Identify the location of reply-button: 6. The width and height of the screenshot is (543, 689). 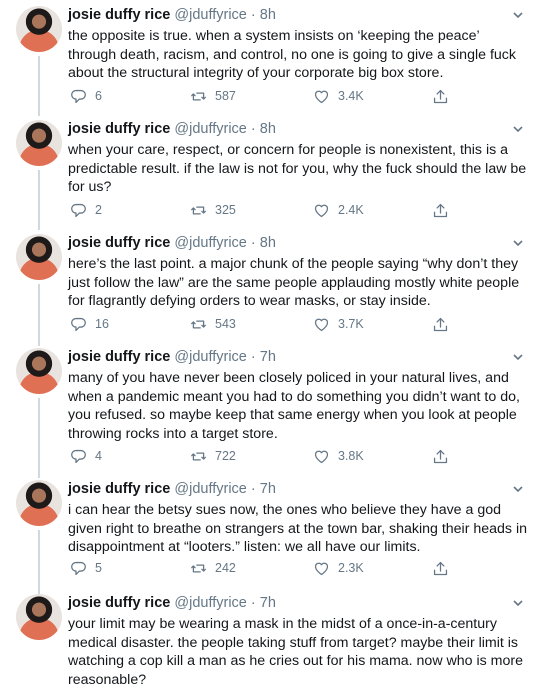
(86, 96).